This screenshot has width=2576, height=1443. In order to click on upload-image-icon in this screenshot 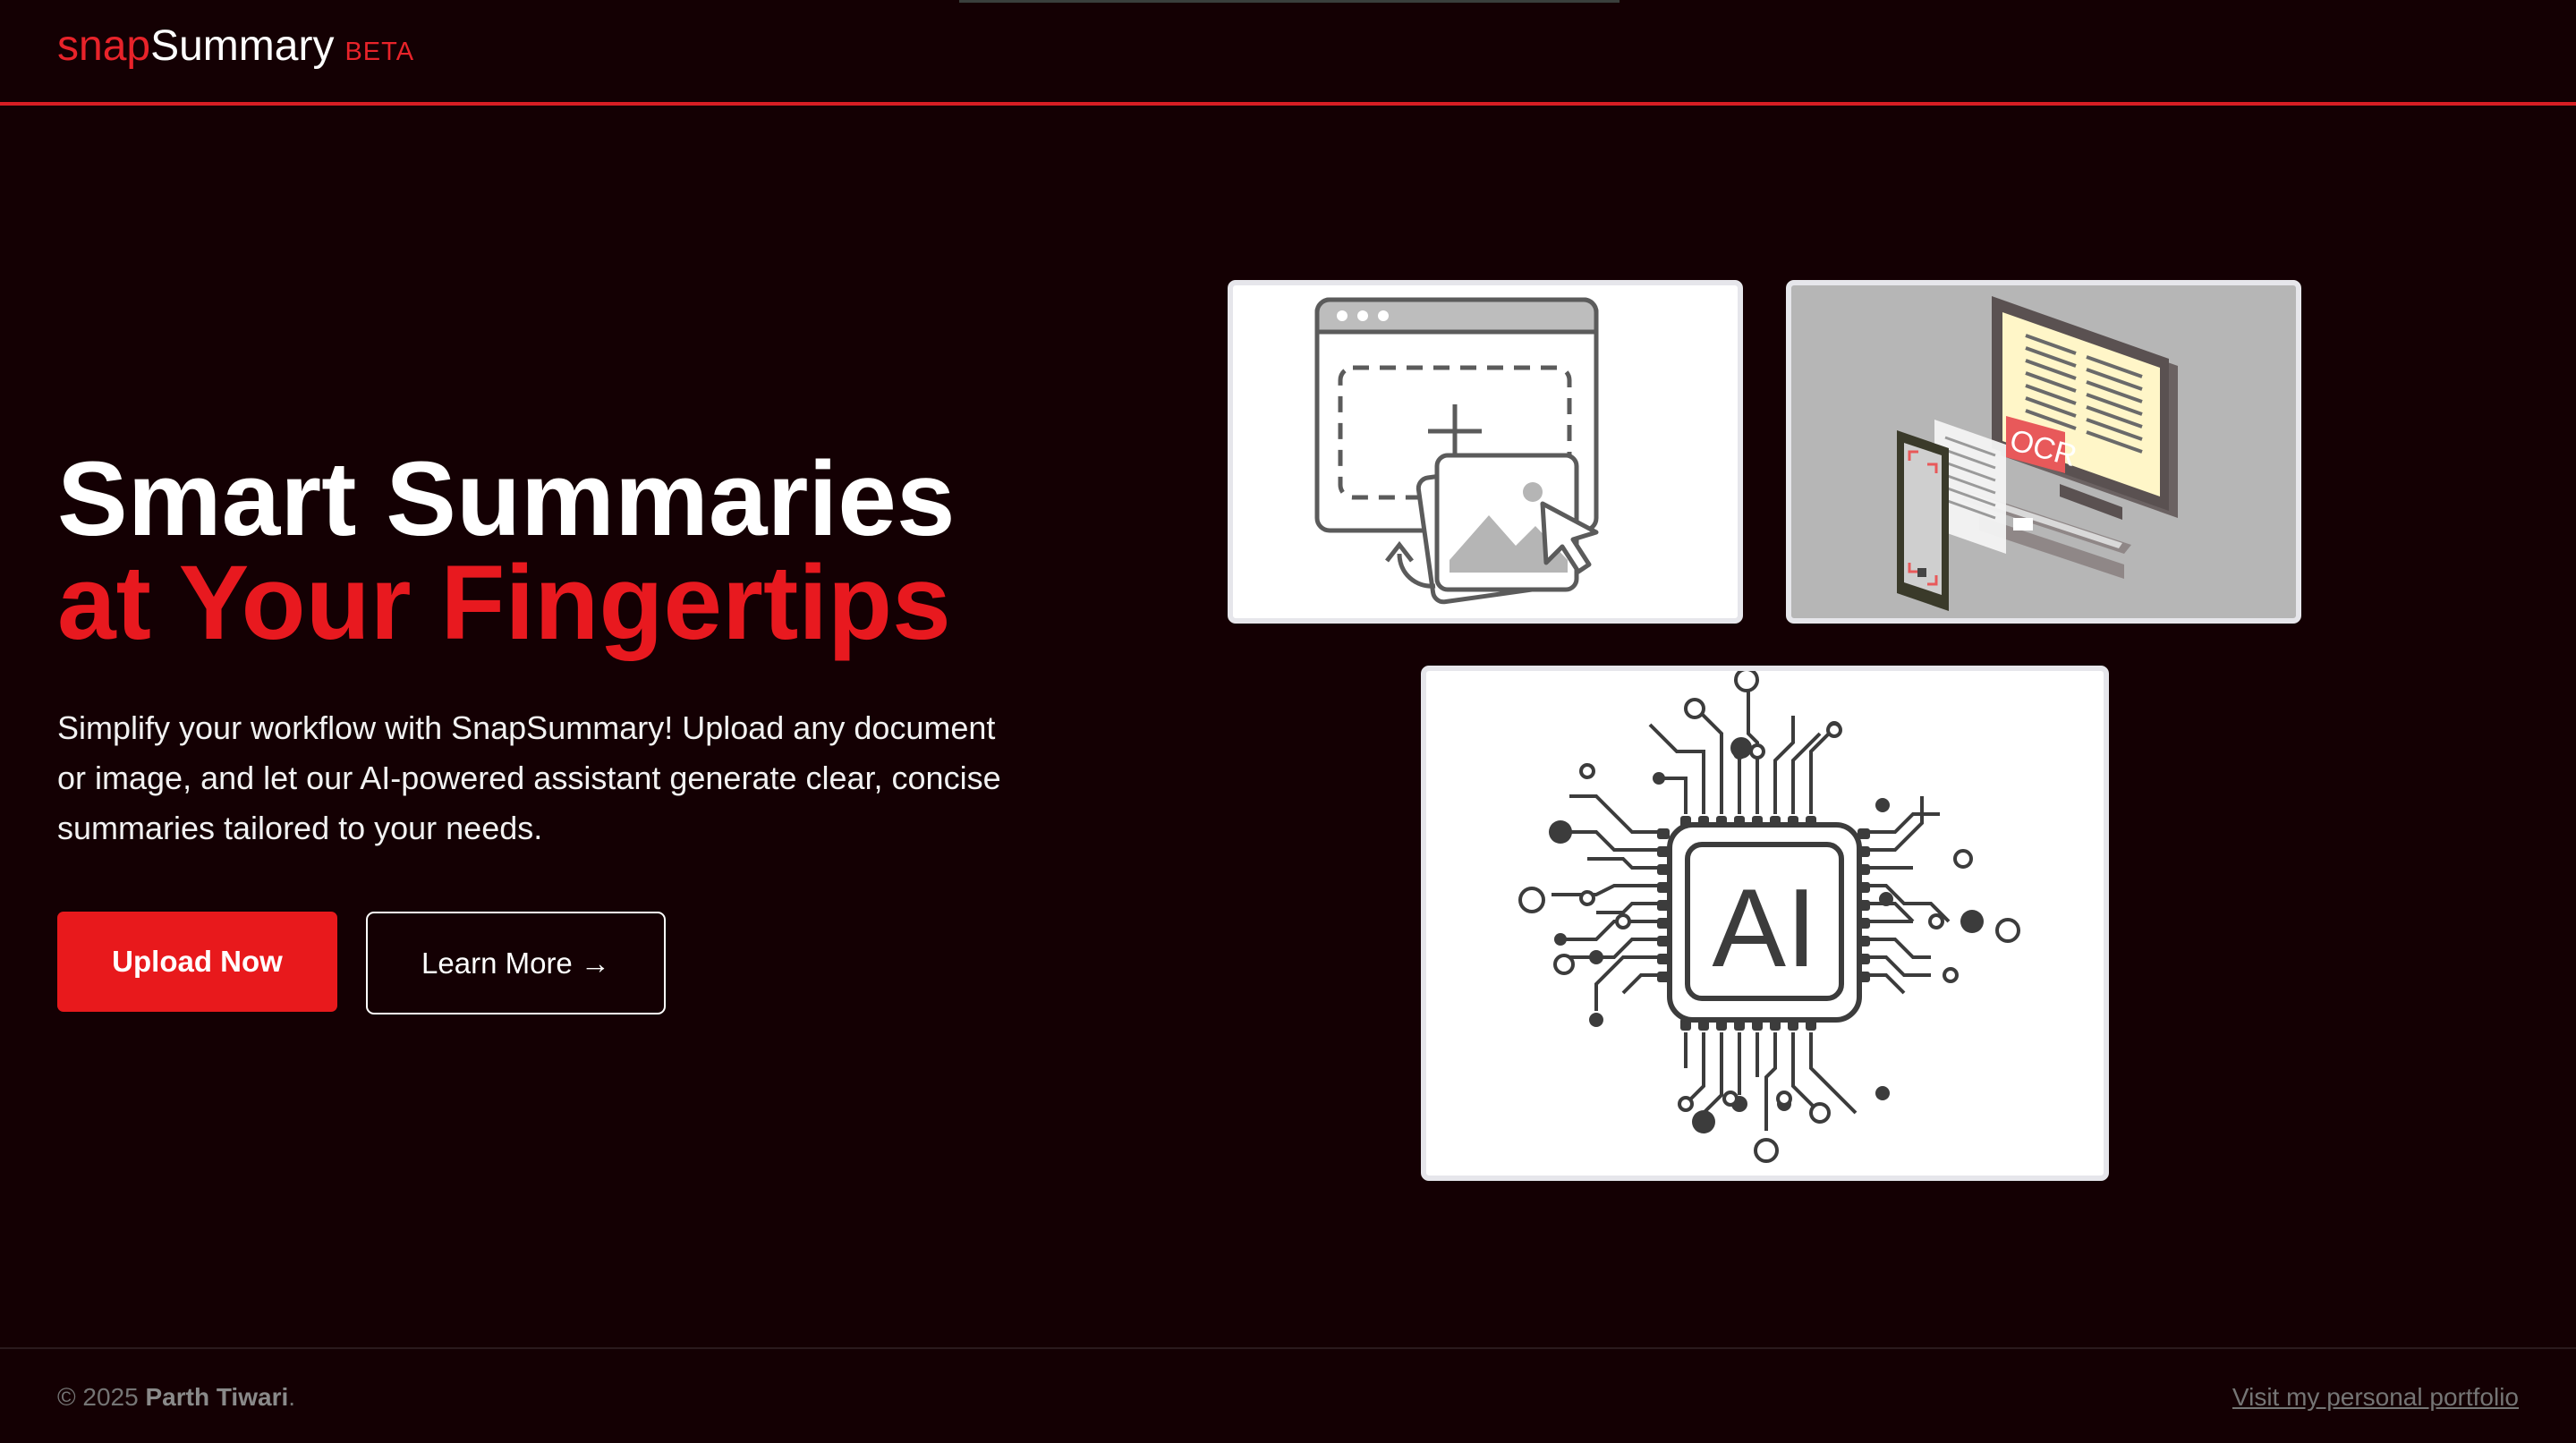, I will do `click(1456, 451)`.